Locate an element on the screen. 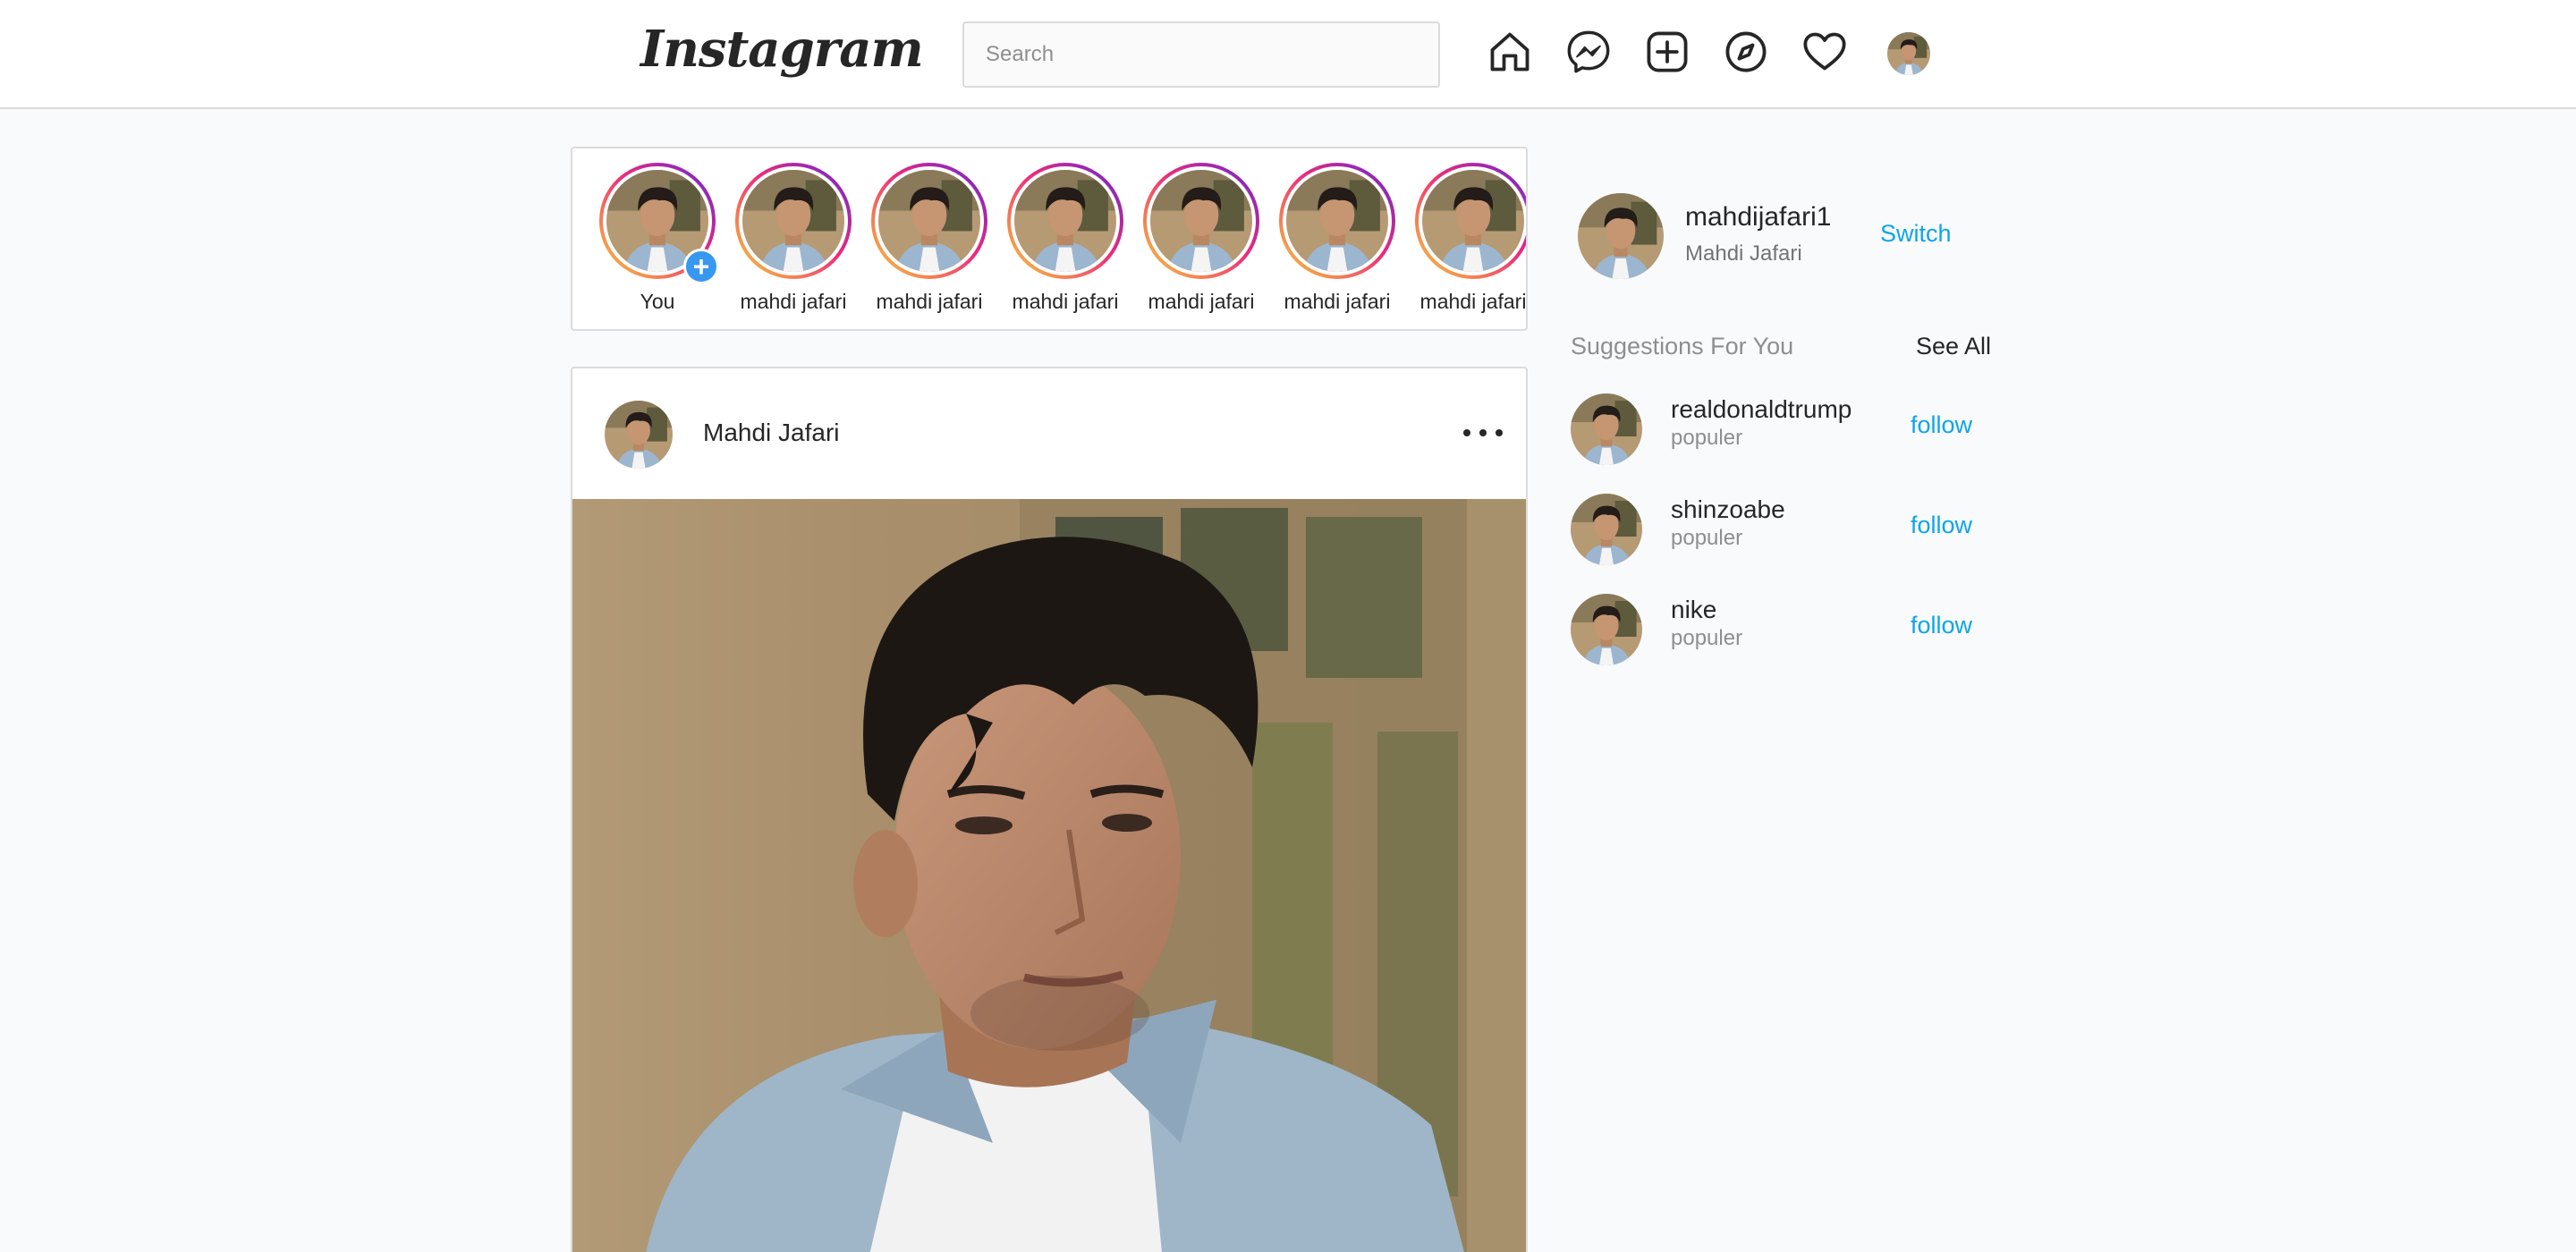  more-options-icon is located at coordinates (1483, 433).